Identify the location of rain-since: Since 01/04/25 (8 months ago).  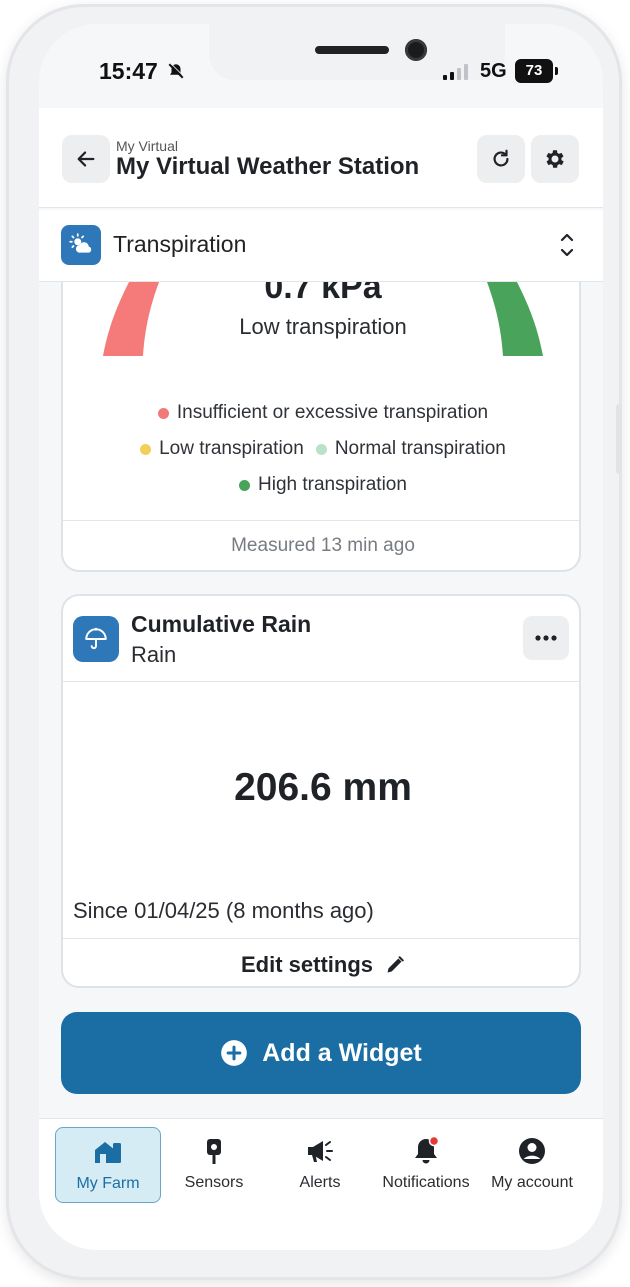
(223, 910).